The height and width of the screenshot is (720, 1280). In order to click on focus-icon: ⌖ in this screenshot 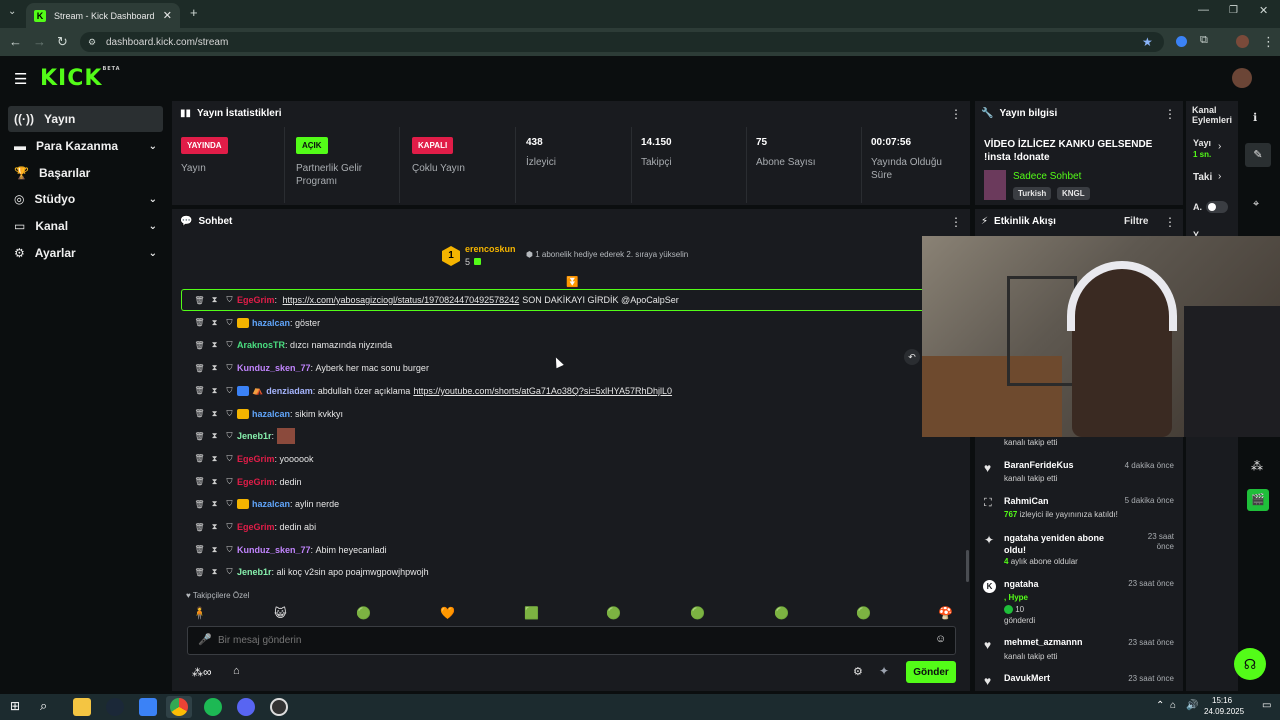, I will do `click(1256, 204)`.